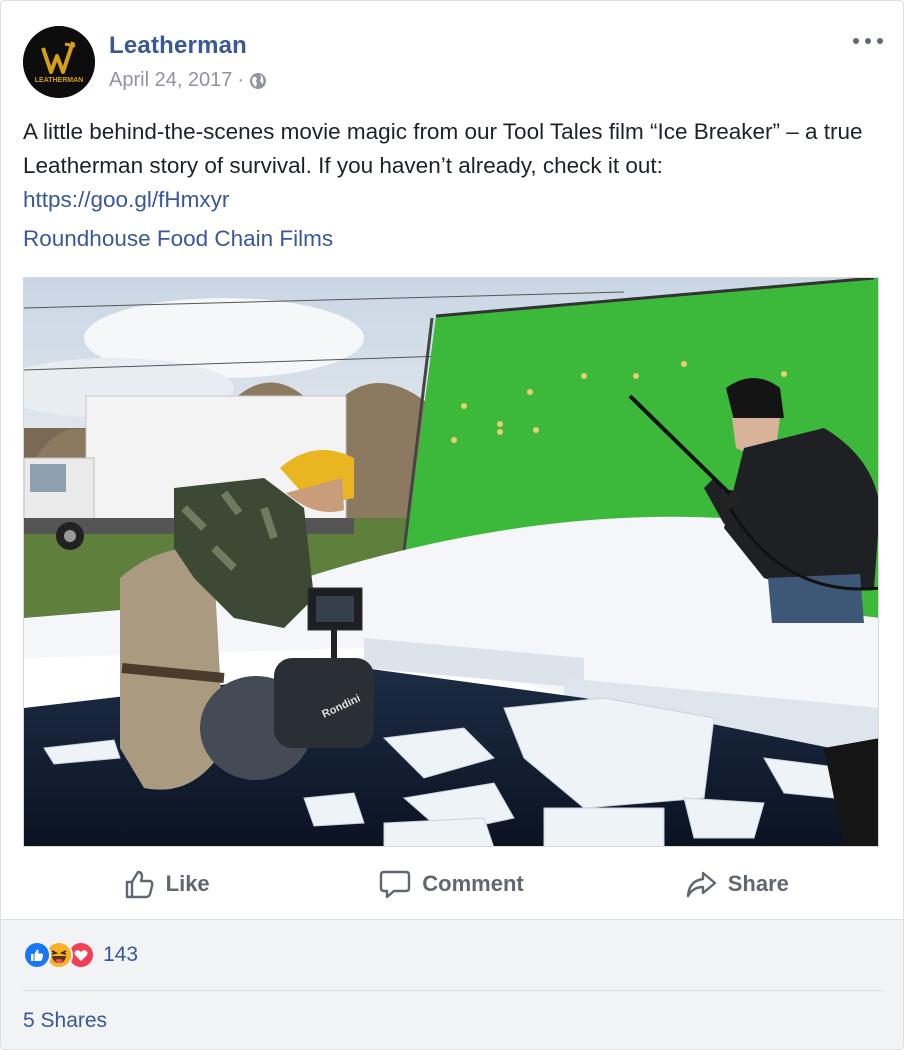 The width and height of the screenshot is (904, 1050). I want to click on avatar-text: LEATHERMAN, so click(59, 80).